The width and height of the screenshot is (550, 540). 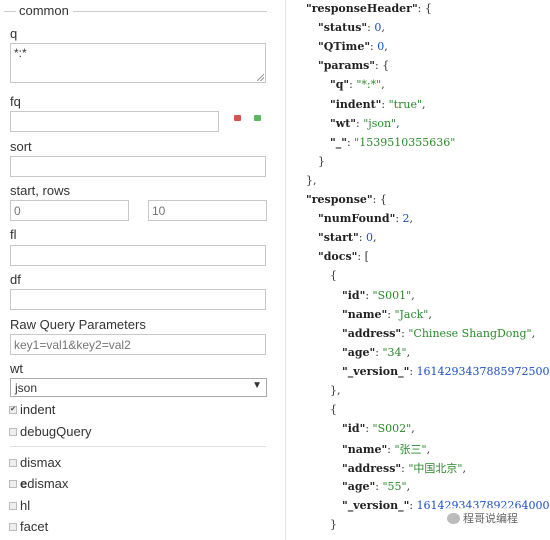 What do you see at coordinates (170, 11) in the screenshot?
I see `legend-line-right` at bounding box center [170, 11].